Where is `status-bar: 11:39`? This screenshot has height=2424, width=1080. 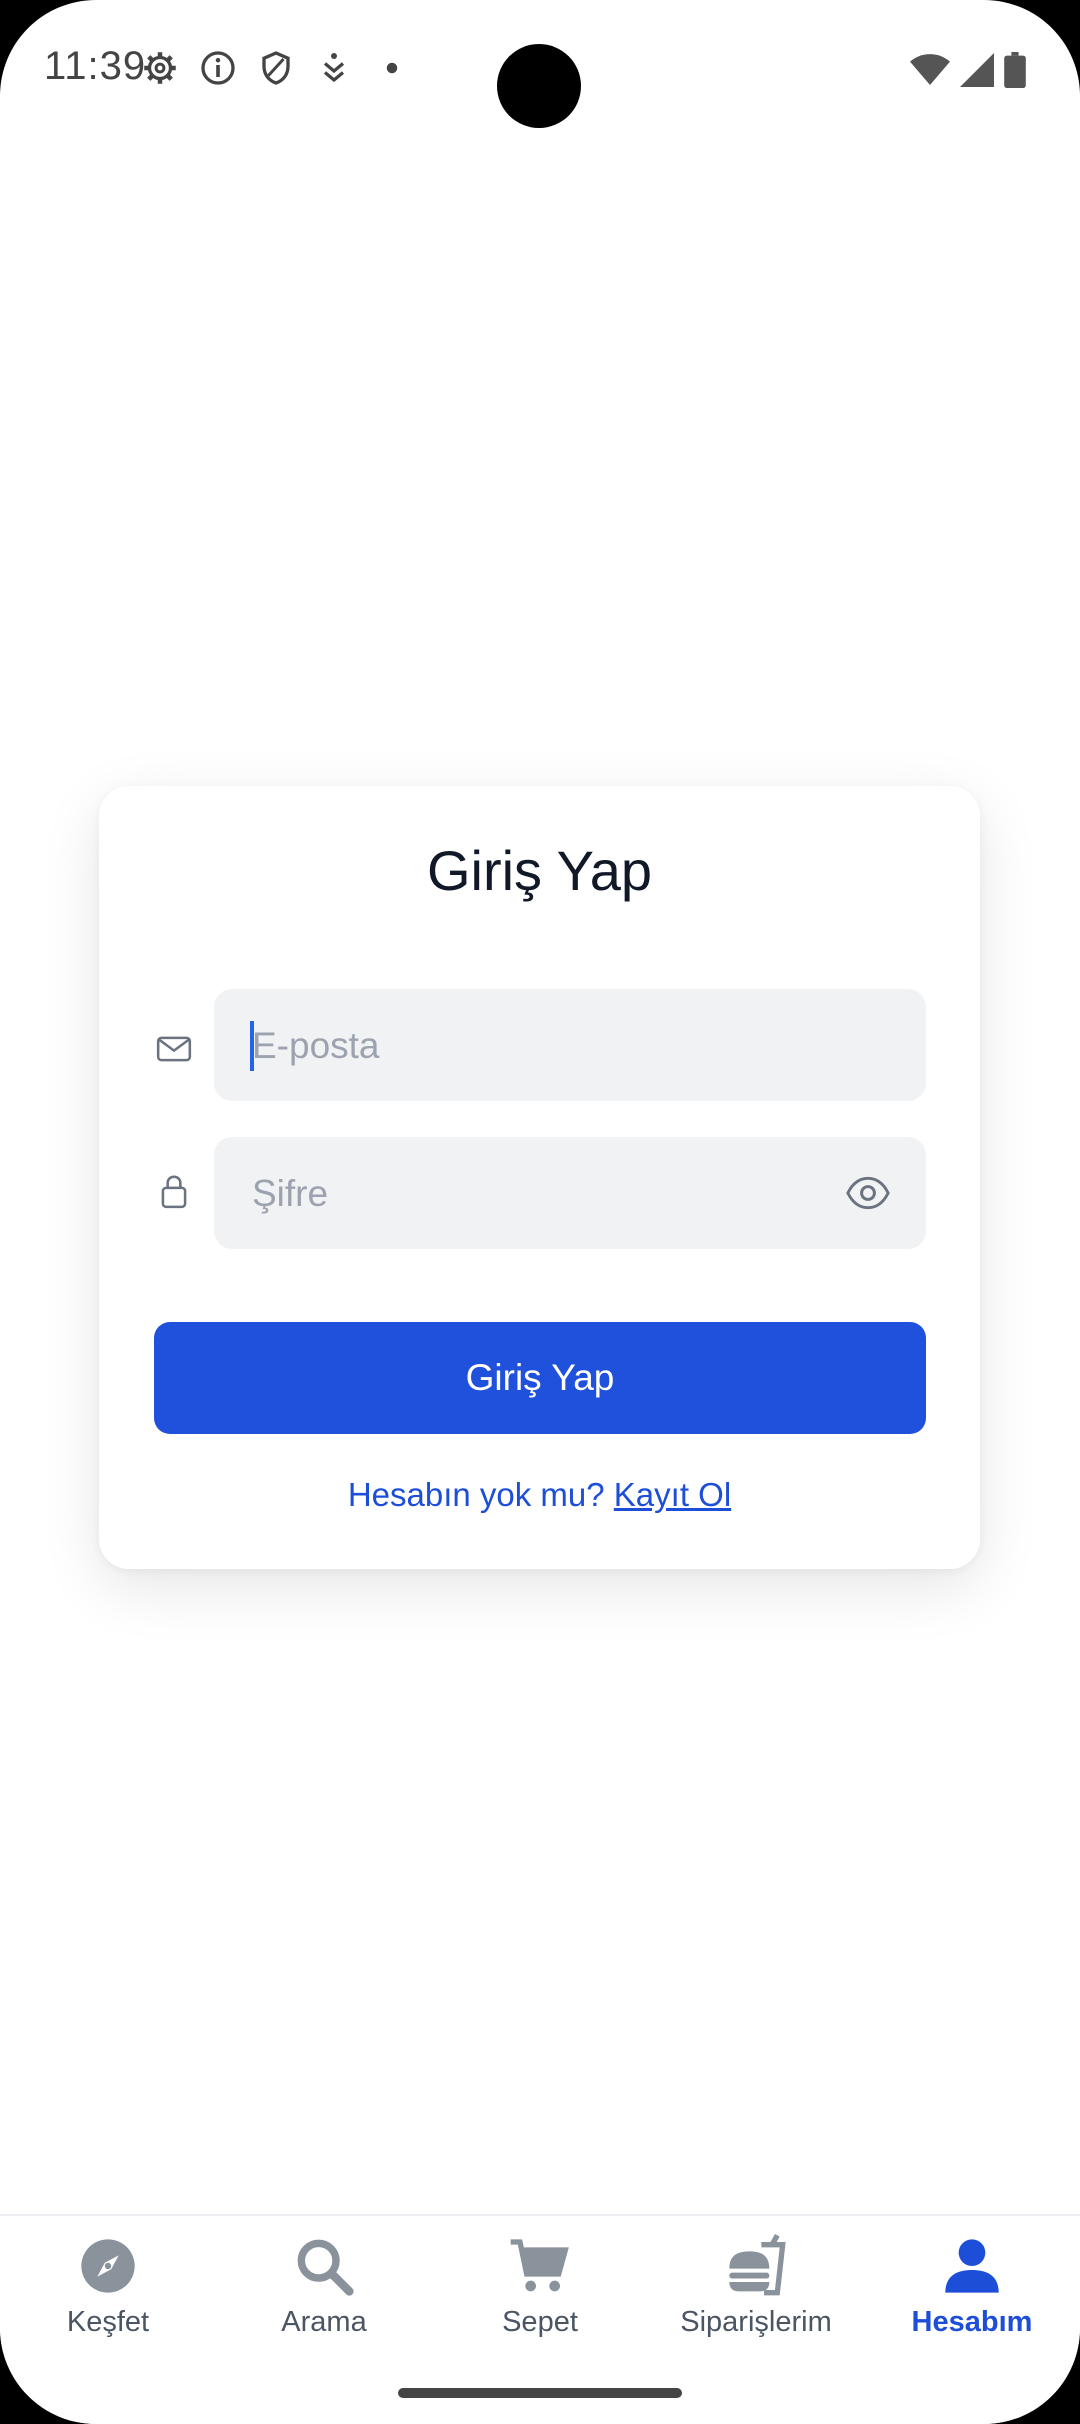 status-bar: 11:39 is located at coordinates (540, 70).